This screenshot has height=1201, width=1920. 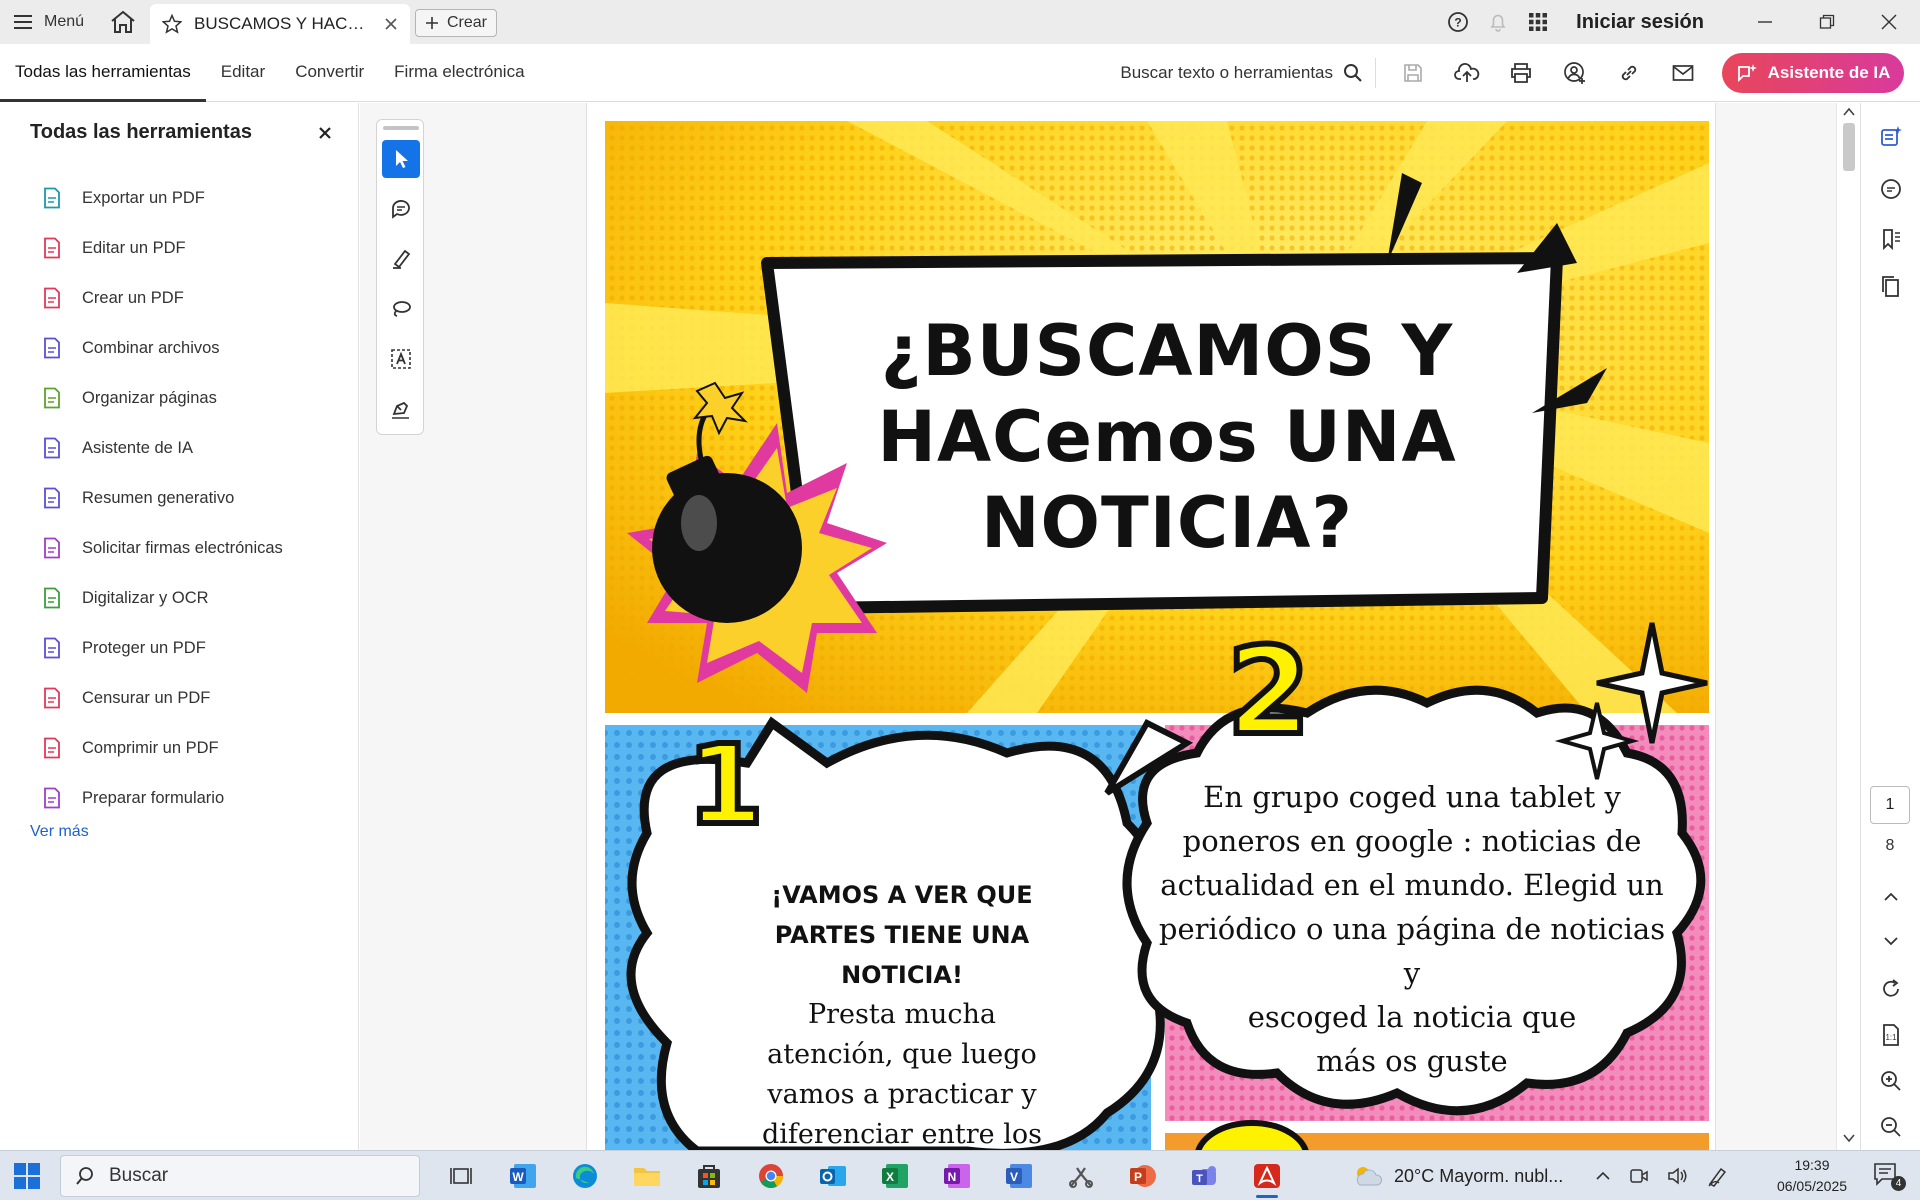 I want to click on tool-item: Organizar páginas, so click(x=190, y=398).